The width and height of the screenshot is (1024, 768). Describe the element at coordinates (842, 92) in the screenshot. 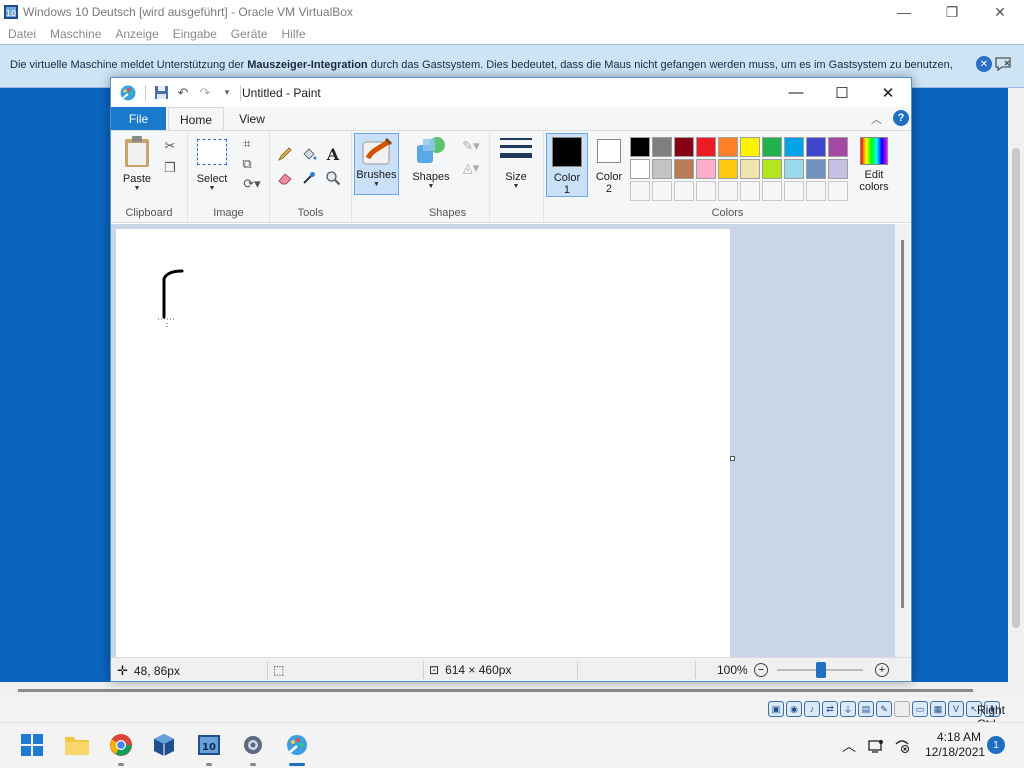

I see `paint-maximize-button: ☐` at that location.